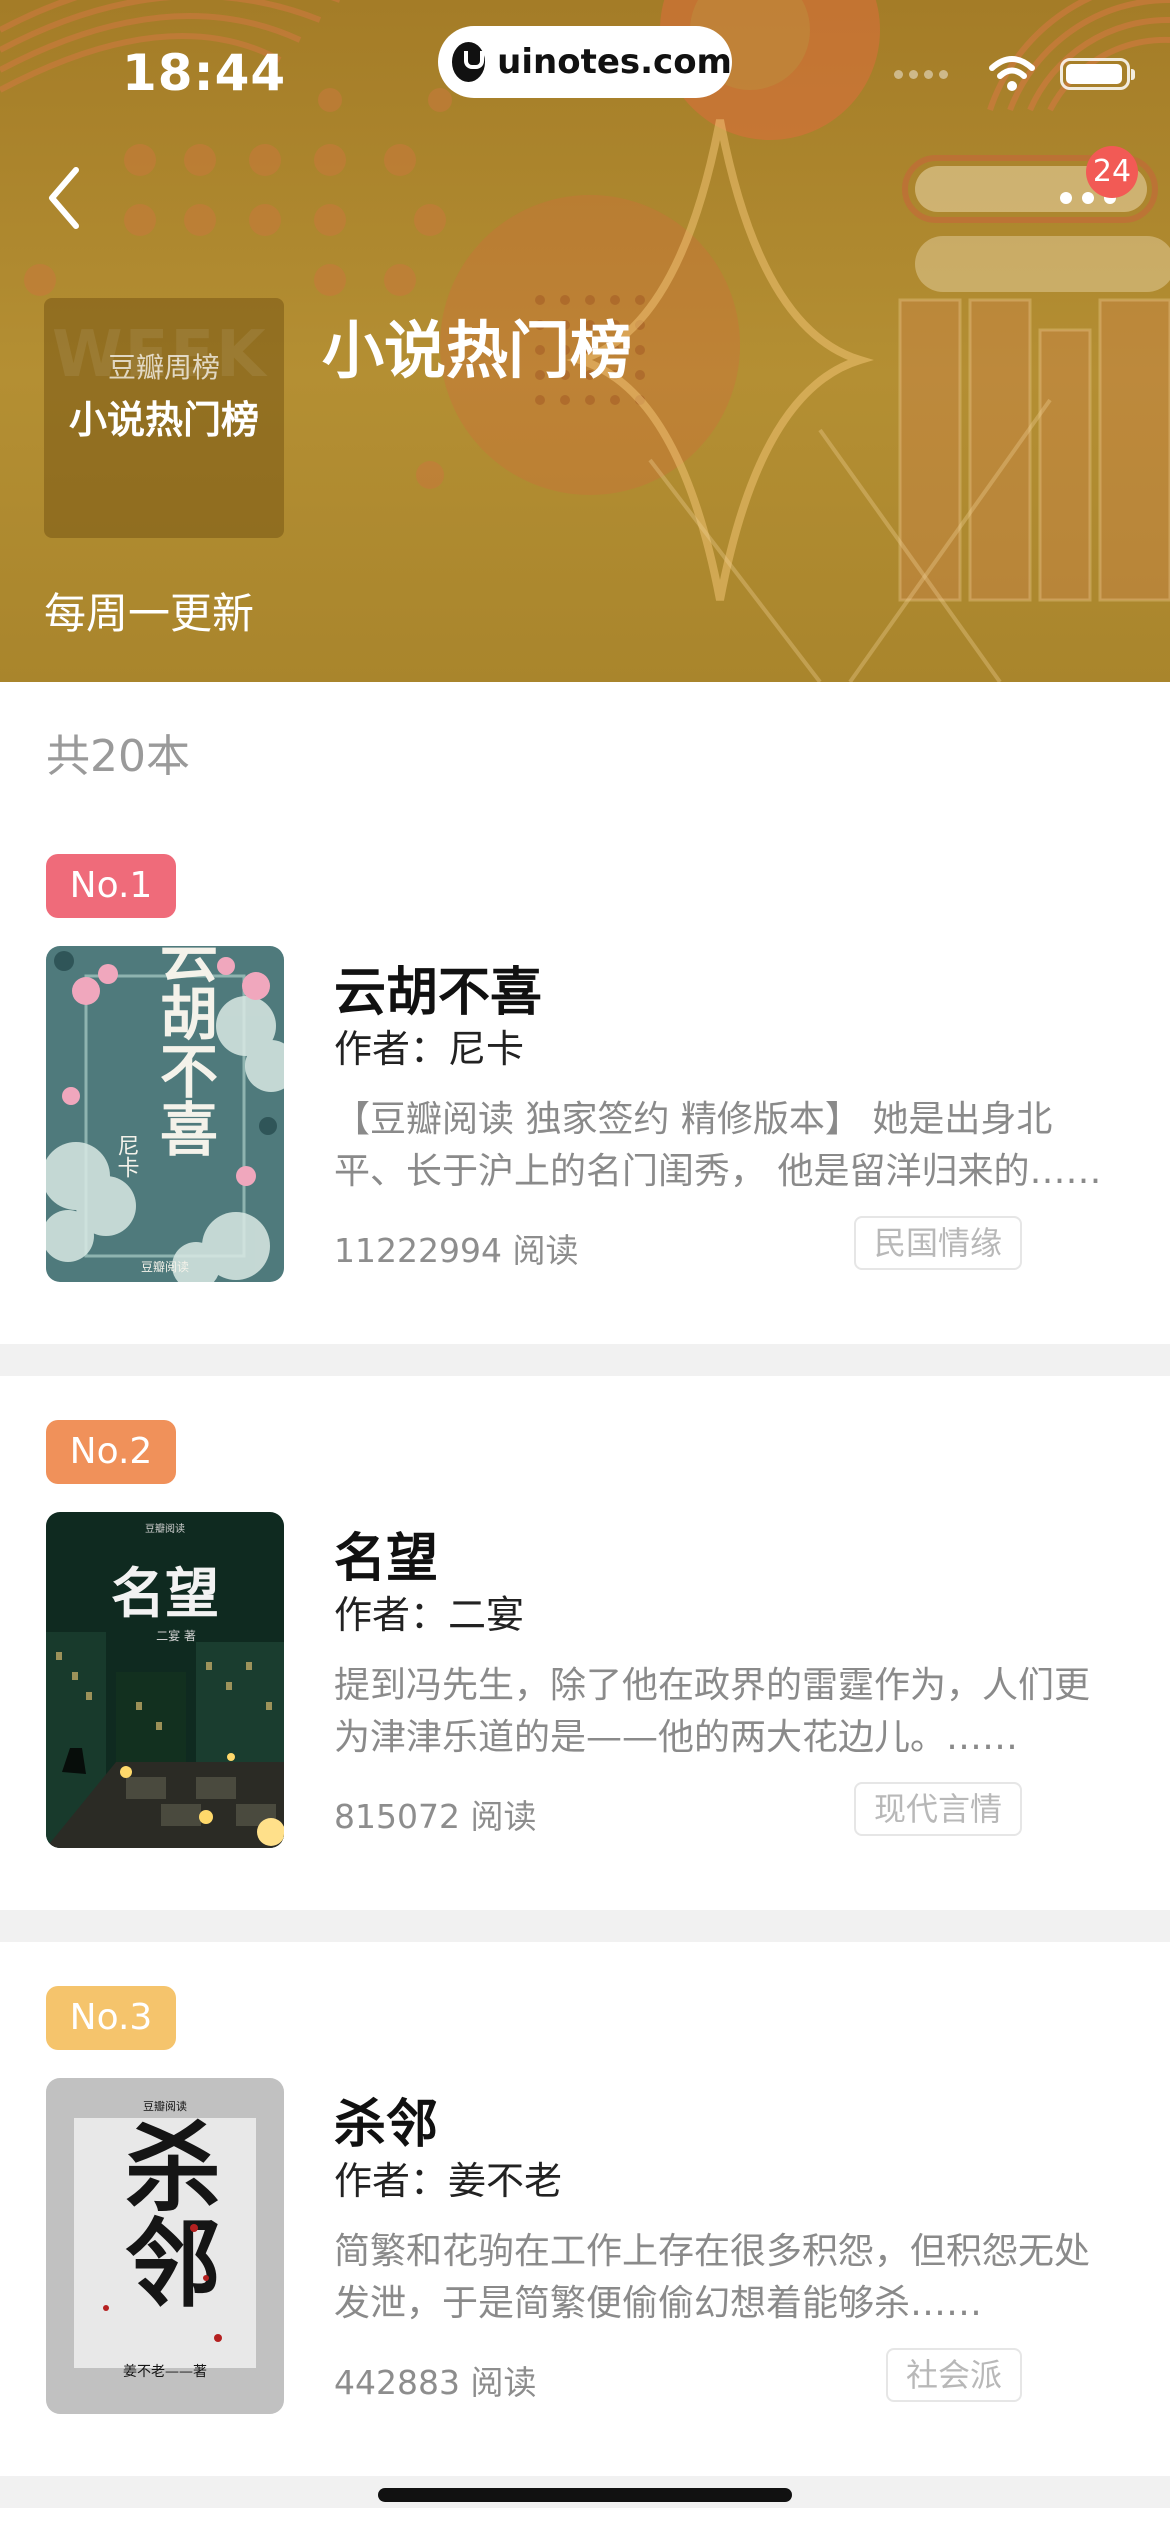 The width and height of the screenshot is (1170, 2532). Describe the element at coordinates (1112, 172) in the screenshot. I see `notification-badge: 24` at that location.